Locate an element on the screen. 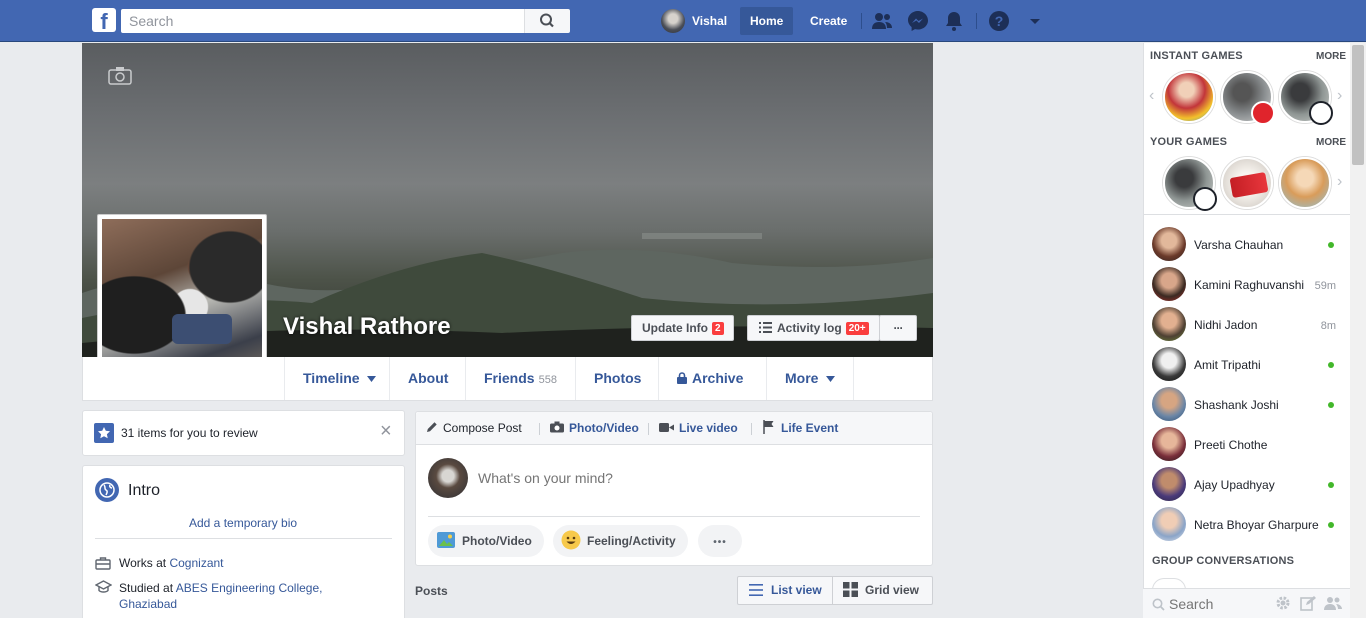  compose-post-tab: Compose Post is located at coordinates (474, 428).